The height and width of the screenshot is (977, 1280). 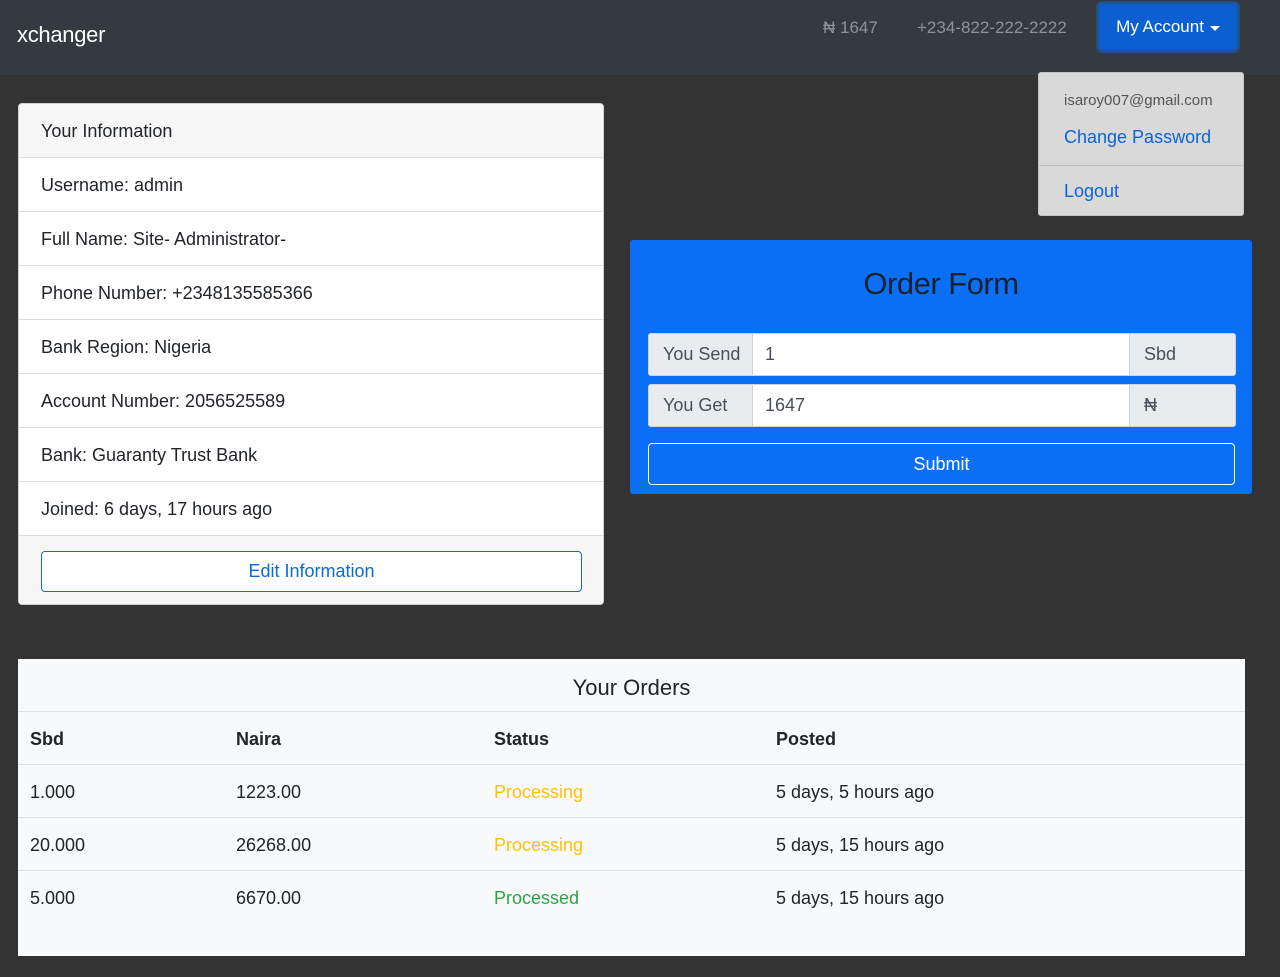 What do you see at coordinates (269, 792) in the screenshot?
I see `cell-naira: 1223.00` at bounding box center [269, 792].